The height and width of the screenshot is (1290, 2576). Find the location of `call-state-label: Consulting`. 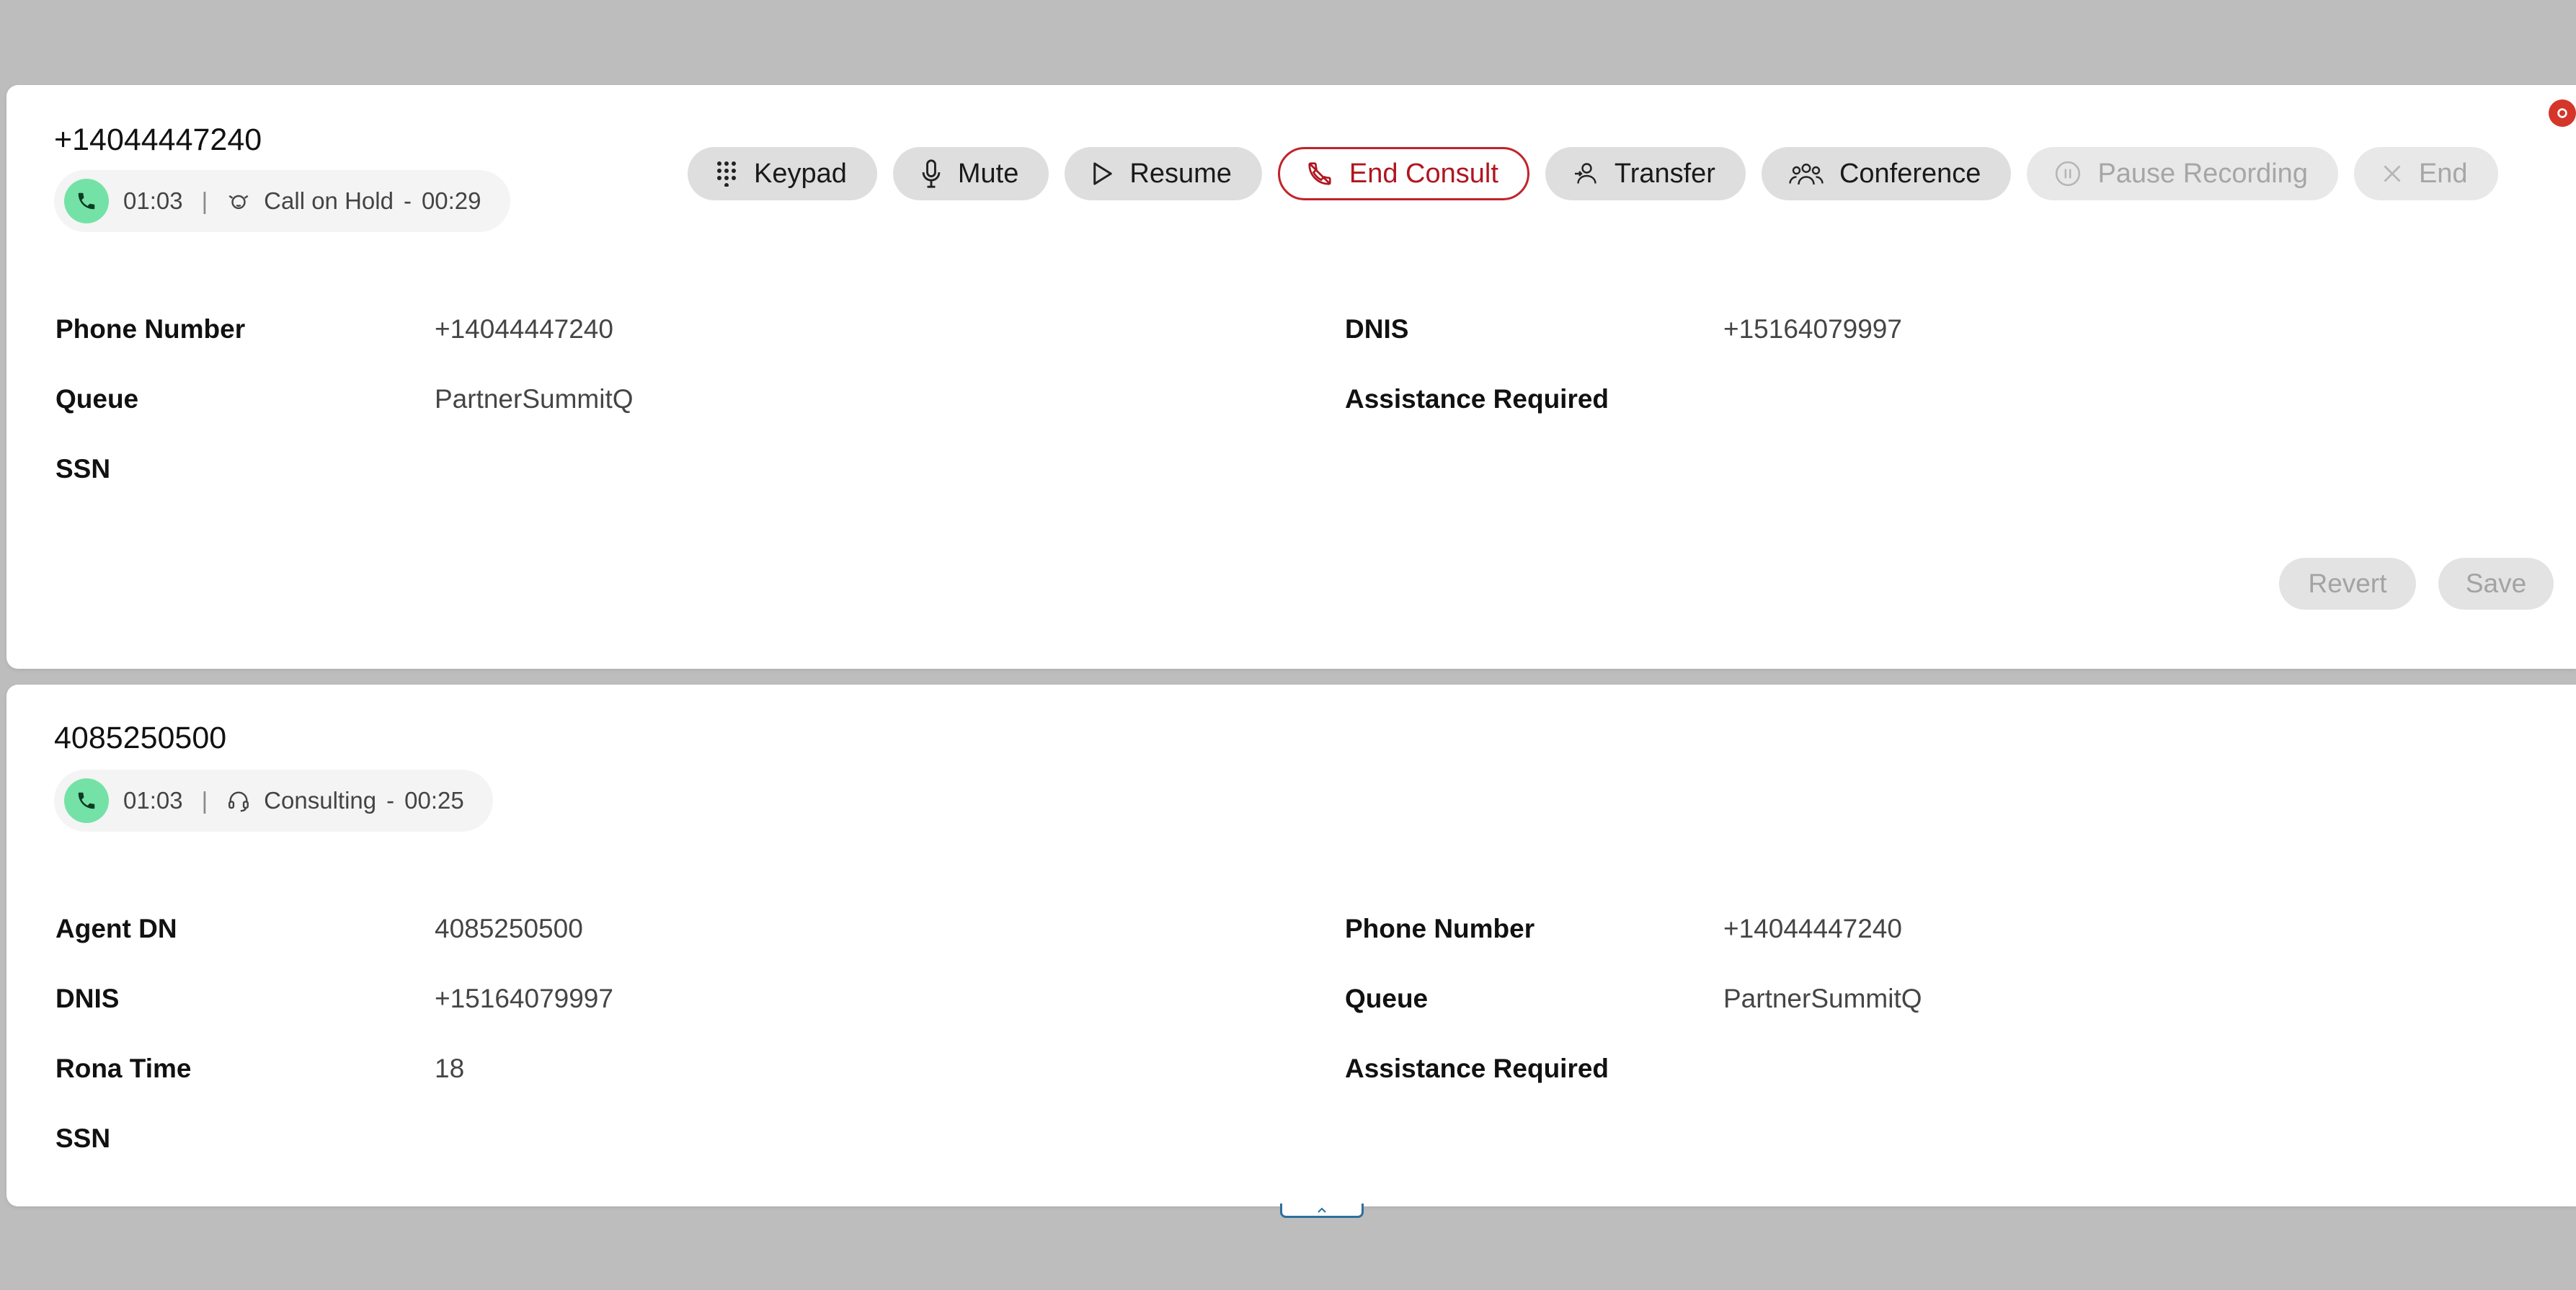

call-state-label: Consulting is located at coordinates (320, 800).